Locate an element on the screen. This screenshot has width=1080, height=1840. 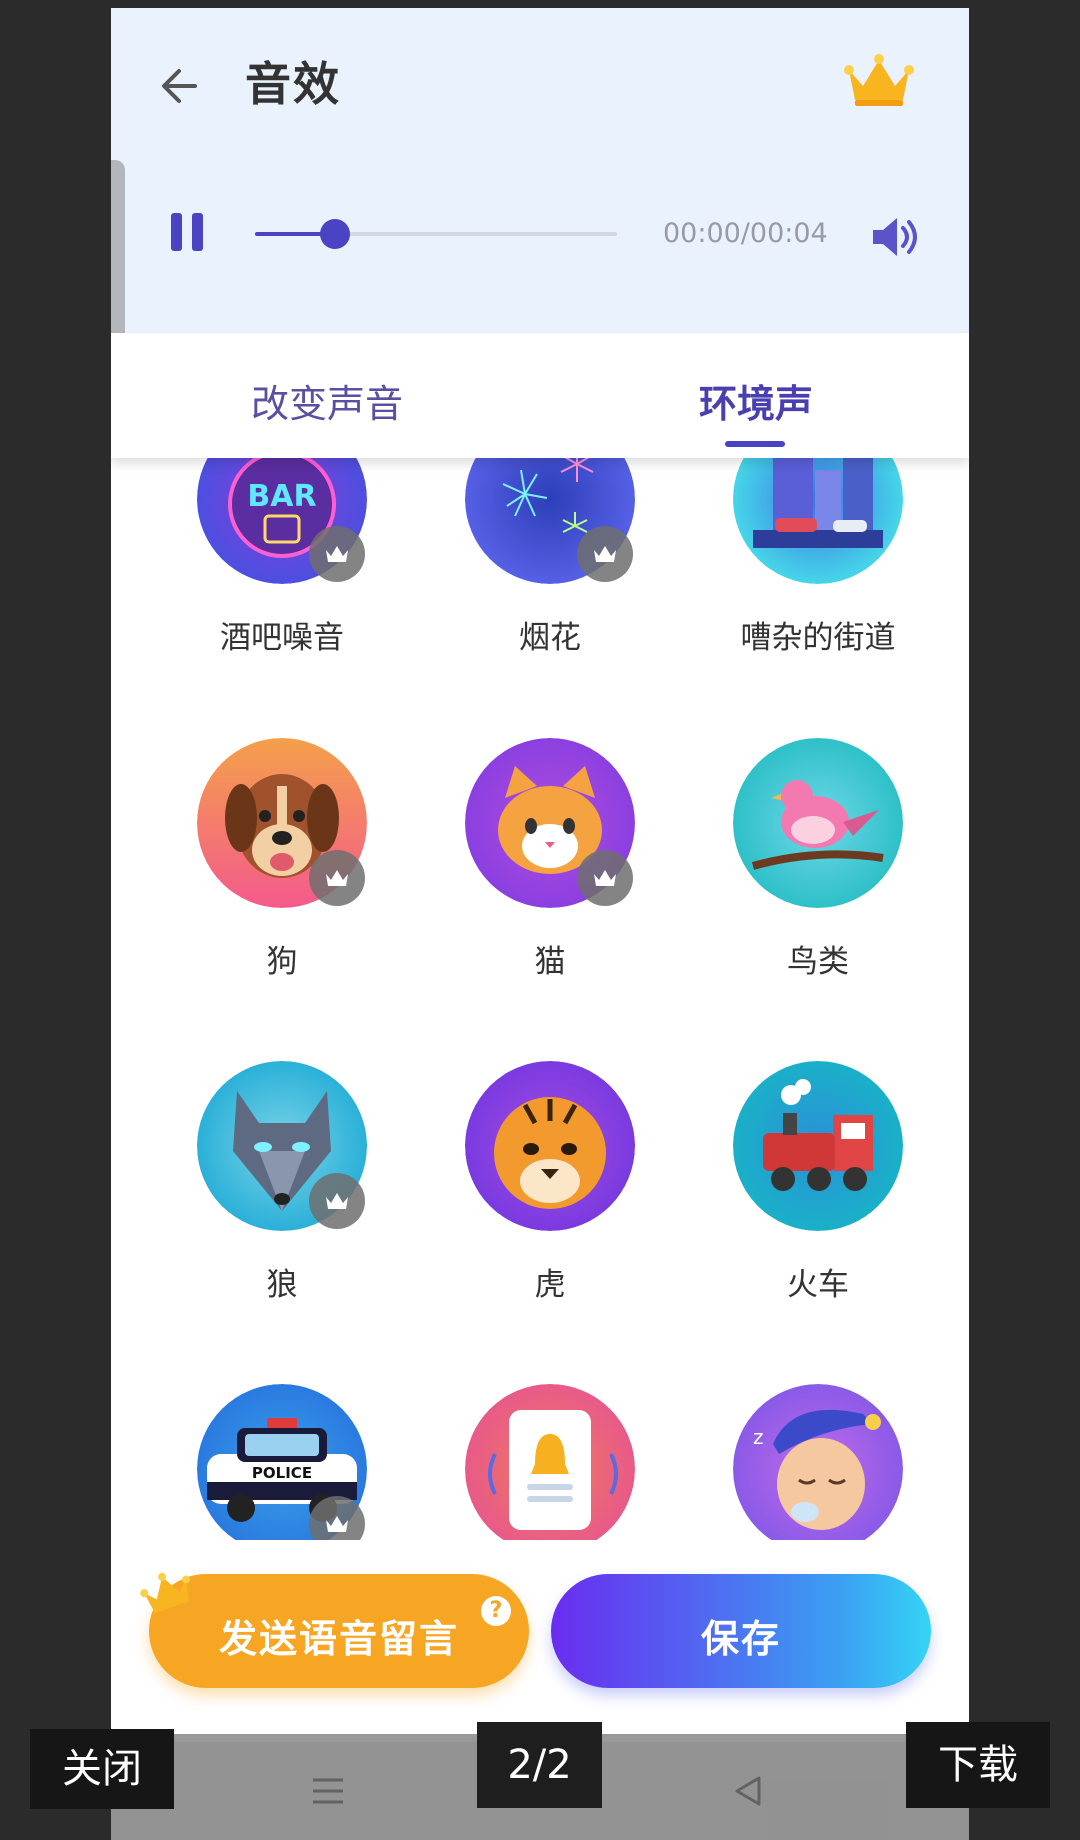
svg-text: z is located at coordinates (758, 1437).